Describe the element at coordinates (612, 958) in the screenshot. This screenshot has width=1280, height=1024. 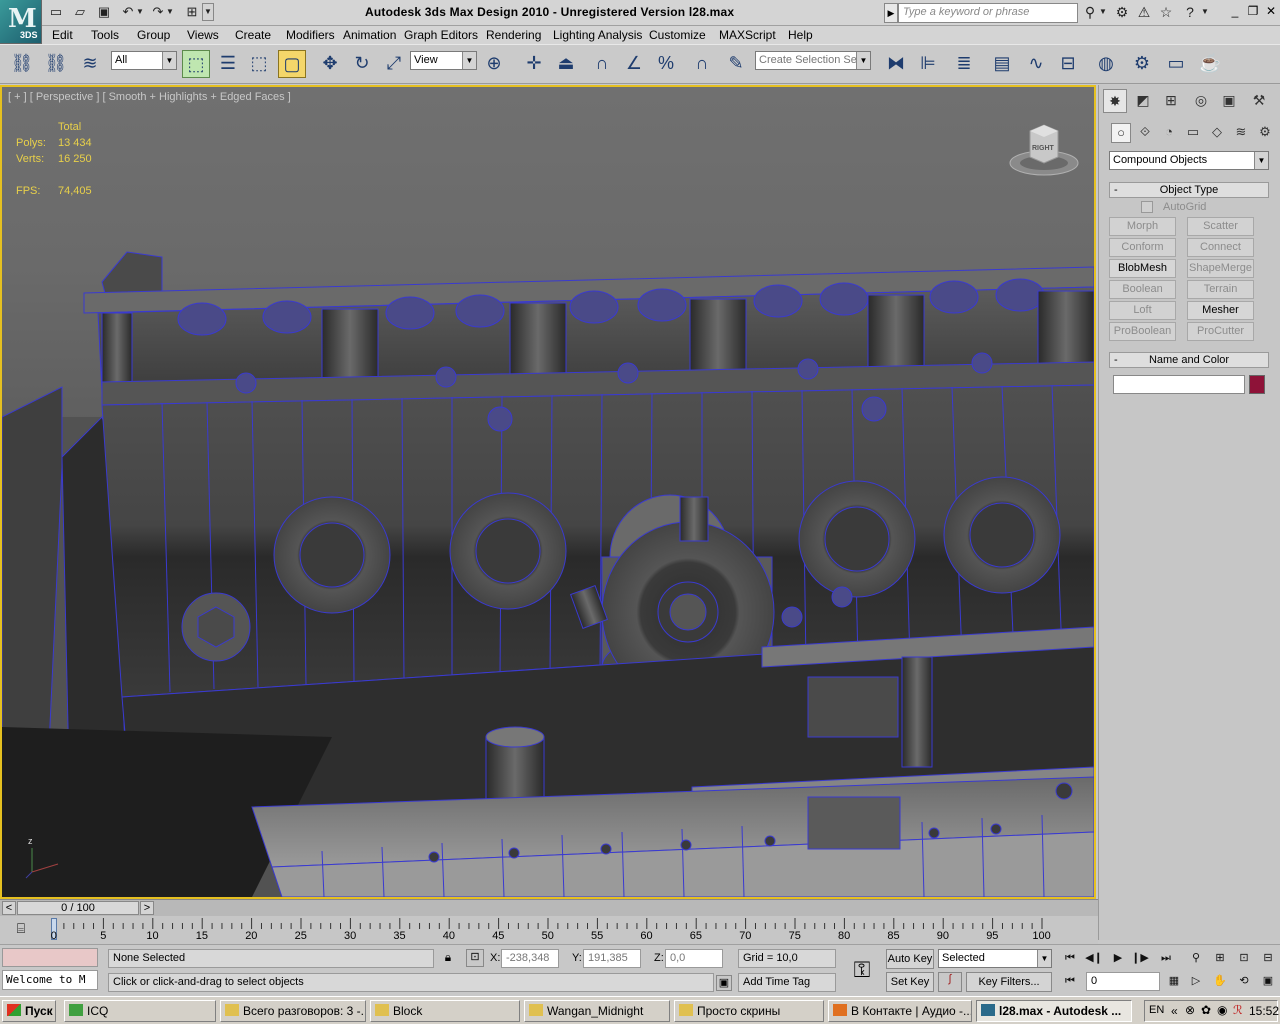
I see `y-coordinate-input: 191,385` at that location.